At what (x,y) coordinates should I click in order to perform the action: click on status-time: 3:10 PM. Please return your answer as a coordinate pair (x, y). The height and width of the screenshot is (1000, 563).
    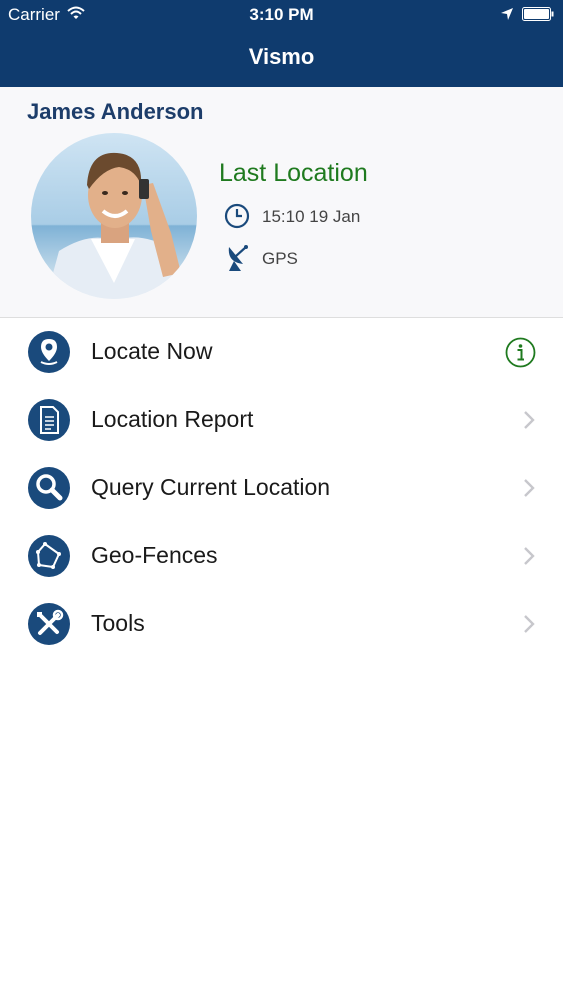
    Looking at the image, I should click on (281, 14).